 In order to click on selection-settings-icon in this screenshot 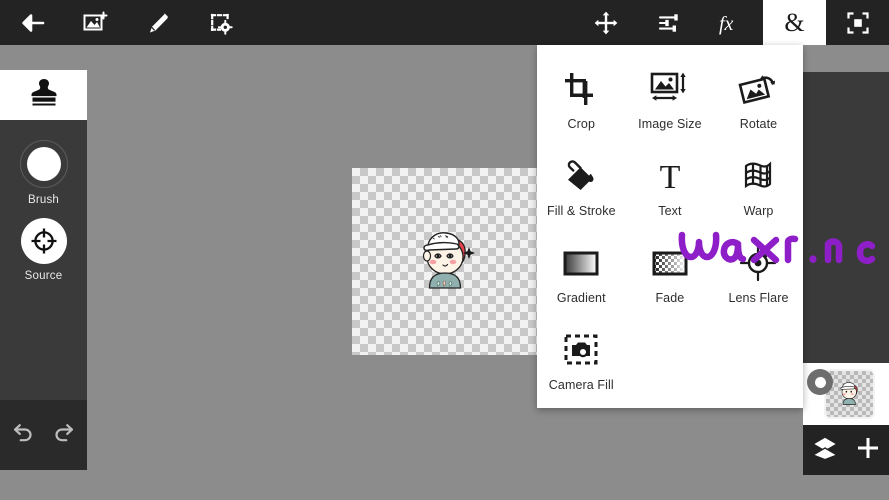, I will do `click(221, 23)`.